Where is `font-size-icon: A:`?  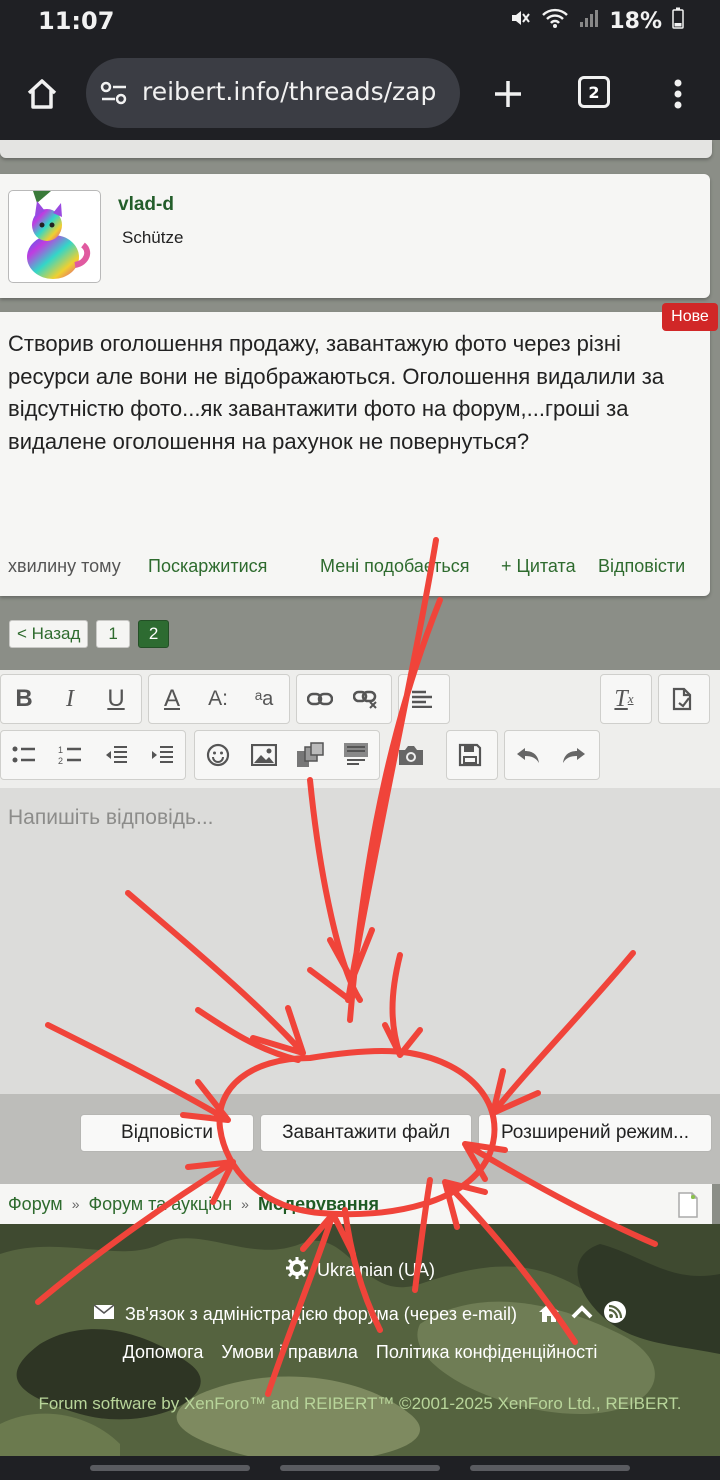 font-size-icon: A: is located at coordinates (218, 699).